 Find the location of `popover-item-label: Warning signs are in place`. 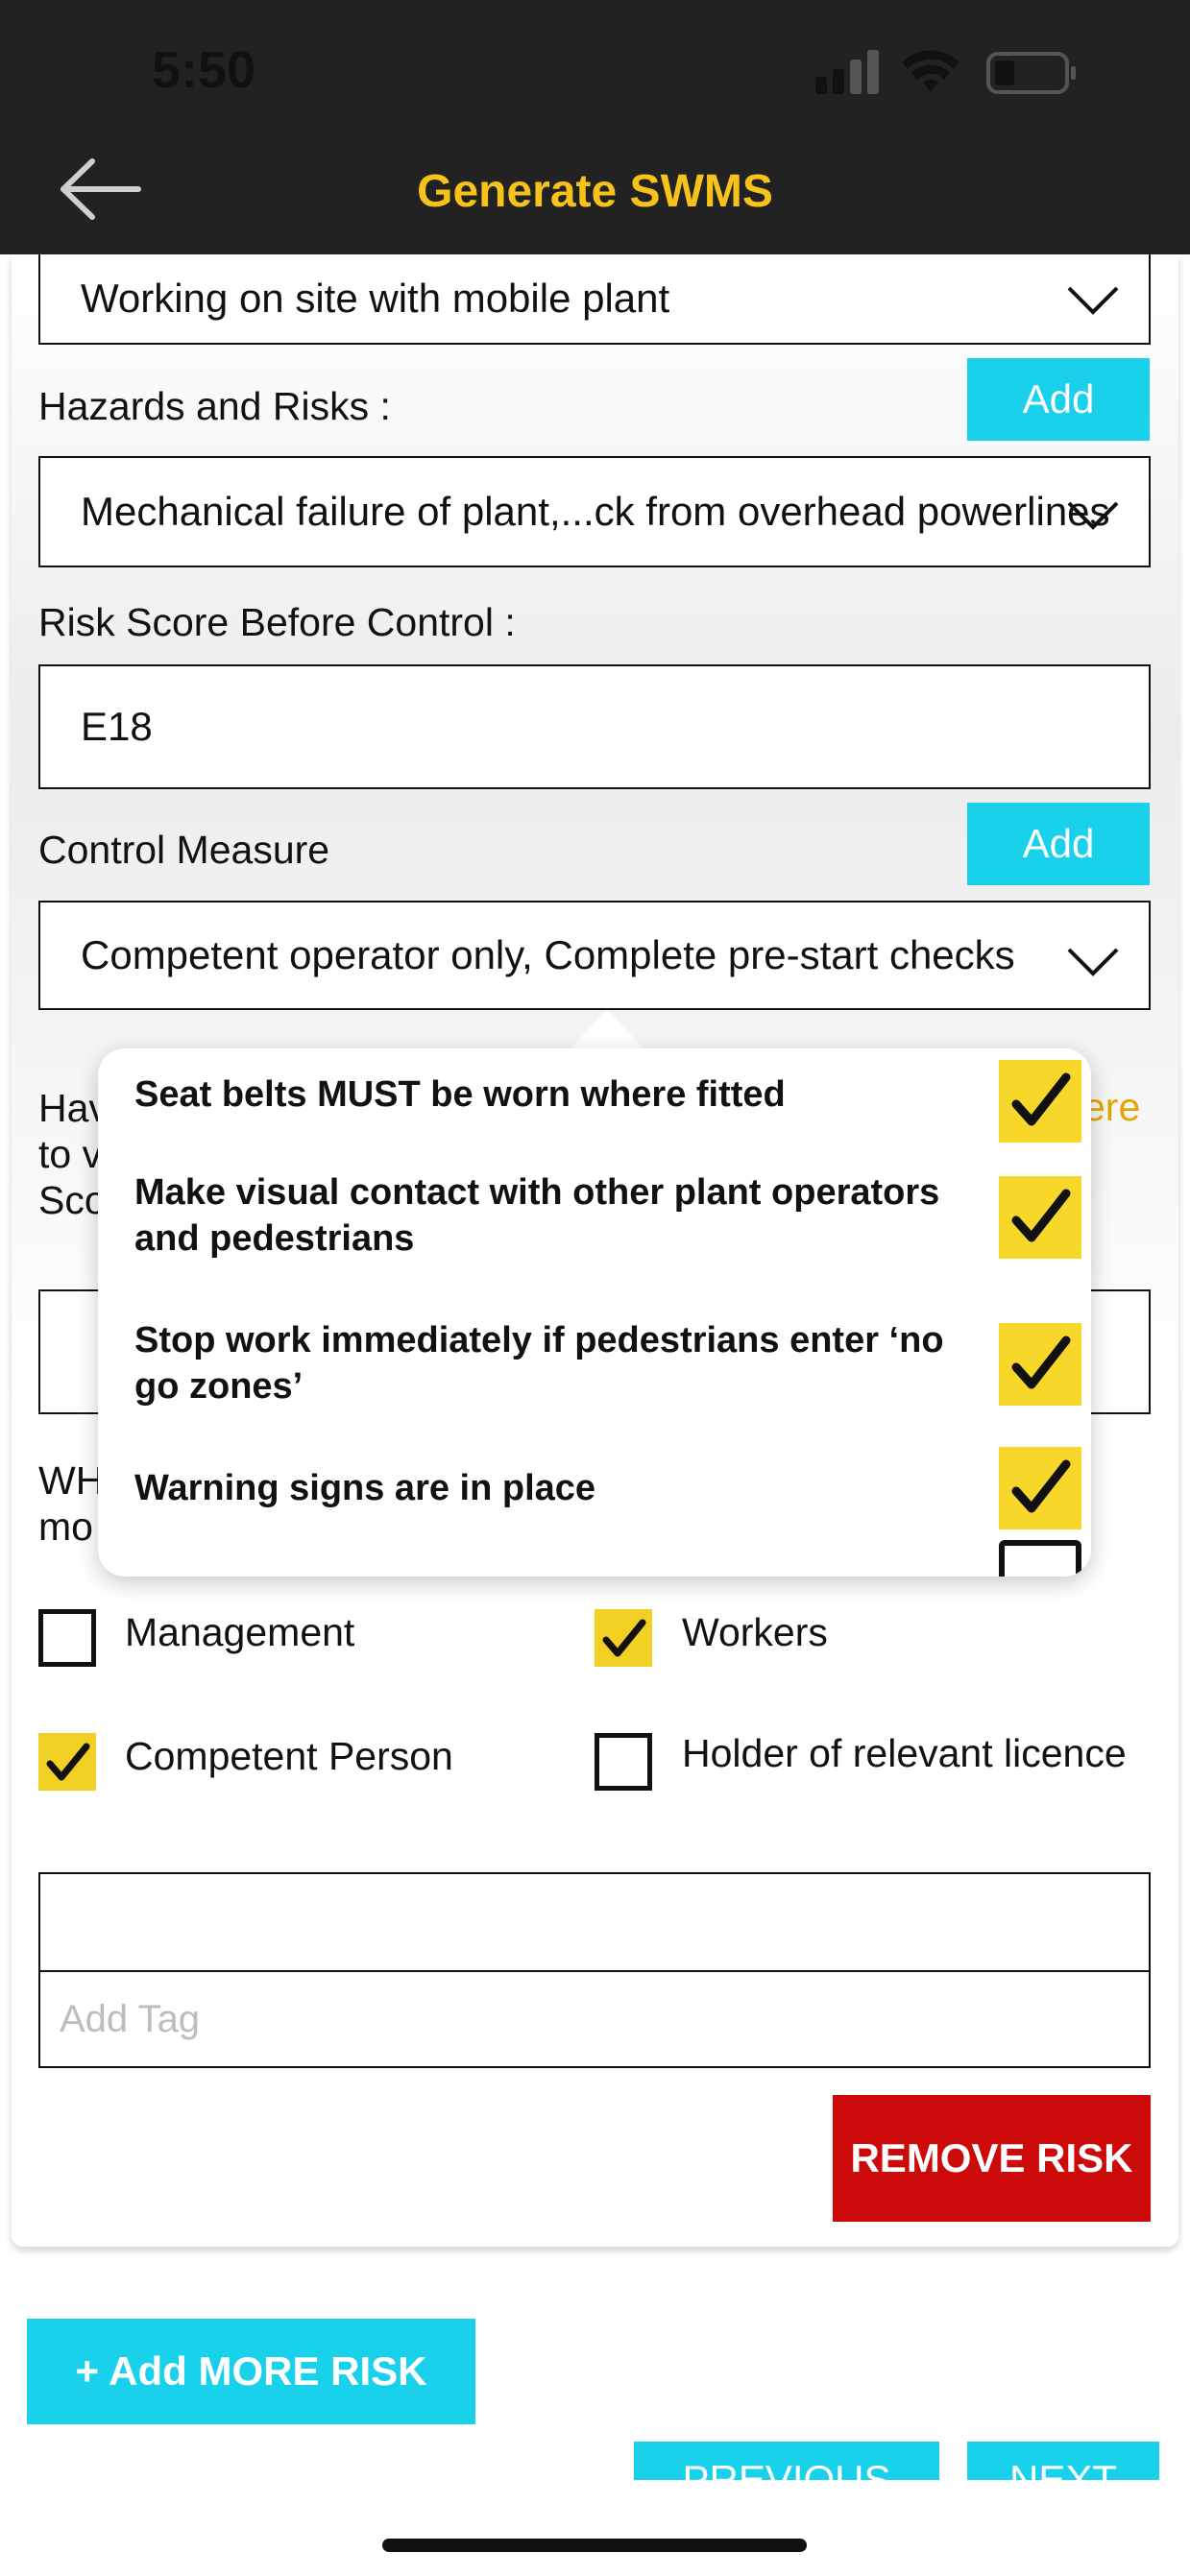

popover-item-label: Warning signs are in place is located at coordinates (547, 1488).